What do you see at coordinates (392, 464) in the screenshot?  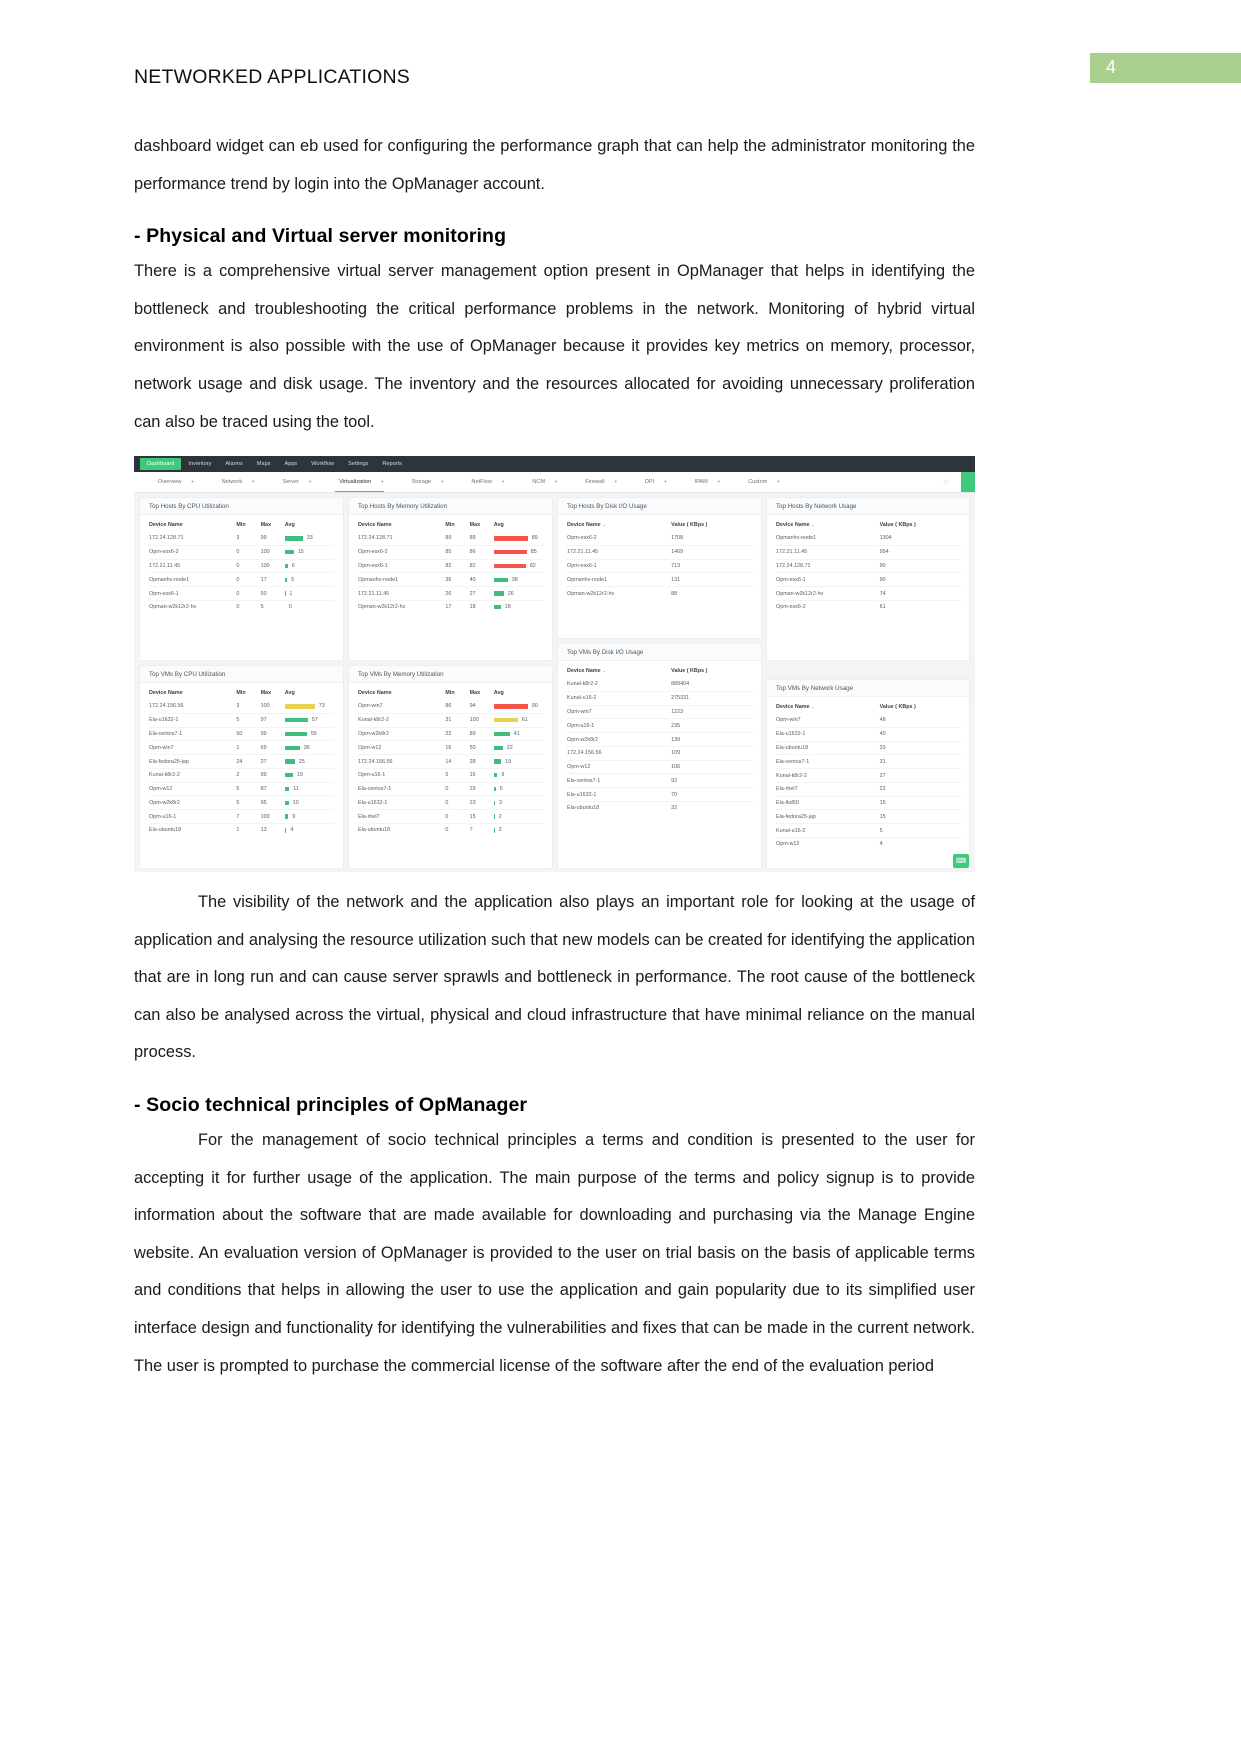 I see `nav-tab-reports: Reports` at bounding box center [392, 464].